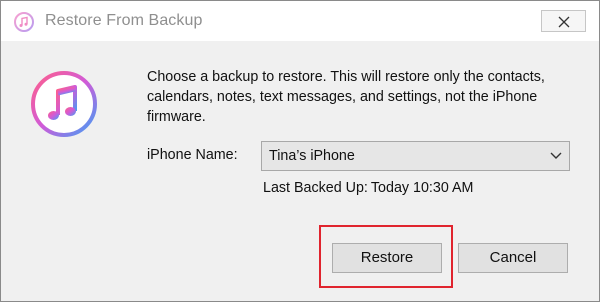 Image resolution: width=600 pixels, height=302 pixels. Describe the element at coordinates (422, 188) in the screenshot. I see `last-backed-up-value: Today 10:30 AM` at that location.